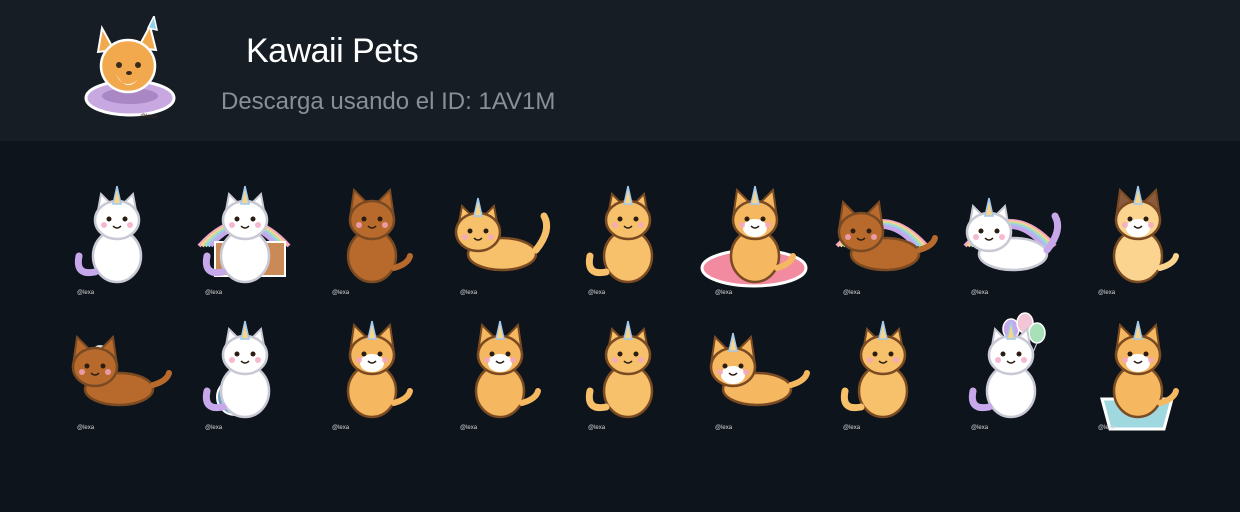 The height and width of the screenshot is (512, 1240). What do you see at coordinates (149, 117) in the screenshot?
I see `pack-icon-watermark: @lexa` at bounding box center [149, 117].